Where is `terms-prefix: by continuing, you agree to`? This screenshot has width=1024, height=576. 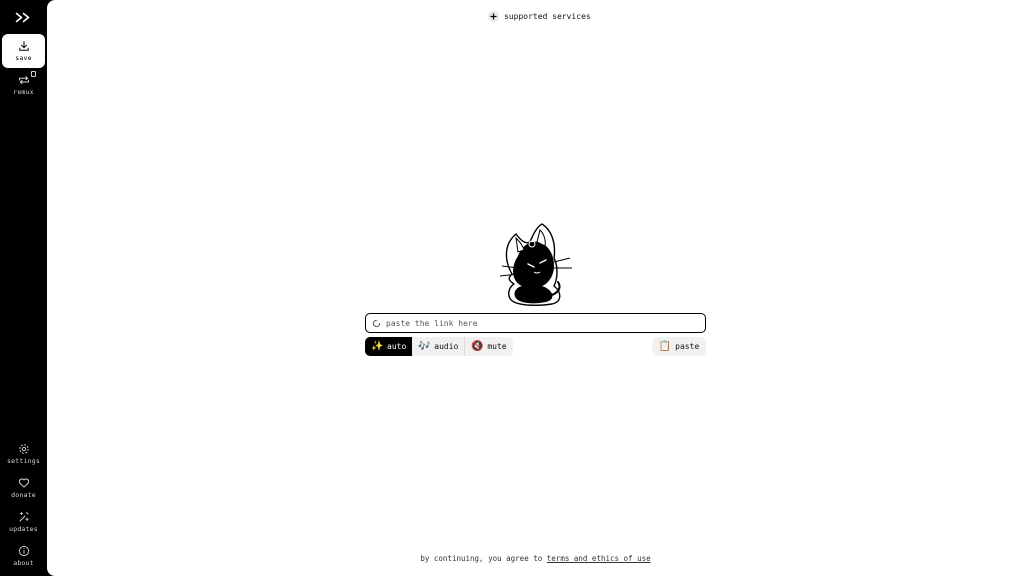 terms-prefix: by continuing, you agree to is located at coordinates (481, 558).